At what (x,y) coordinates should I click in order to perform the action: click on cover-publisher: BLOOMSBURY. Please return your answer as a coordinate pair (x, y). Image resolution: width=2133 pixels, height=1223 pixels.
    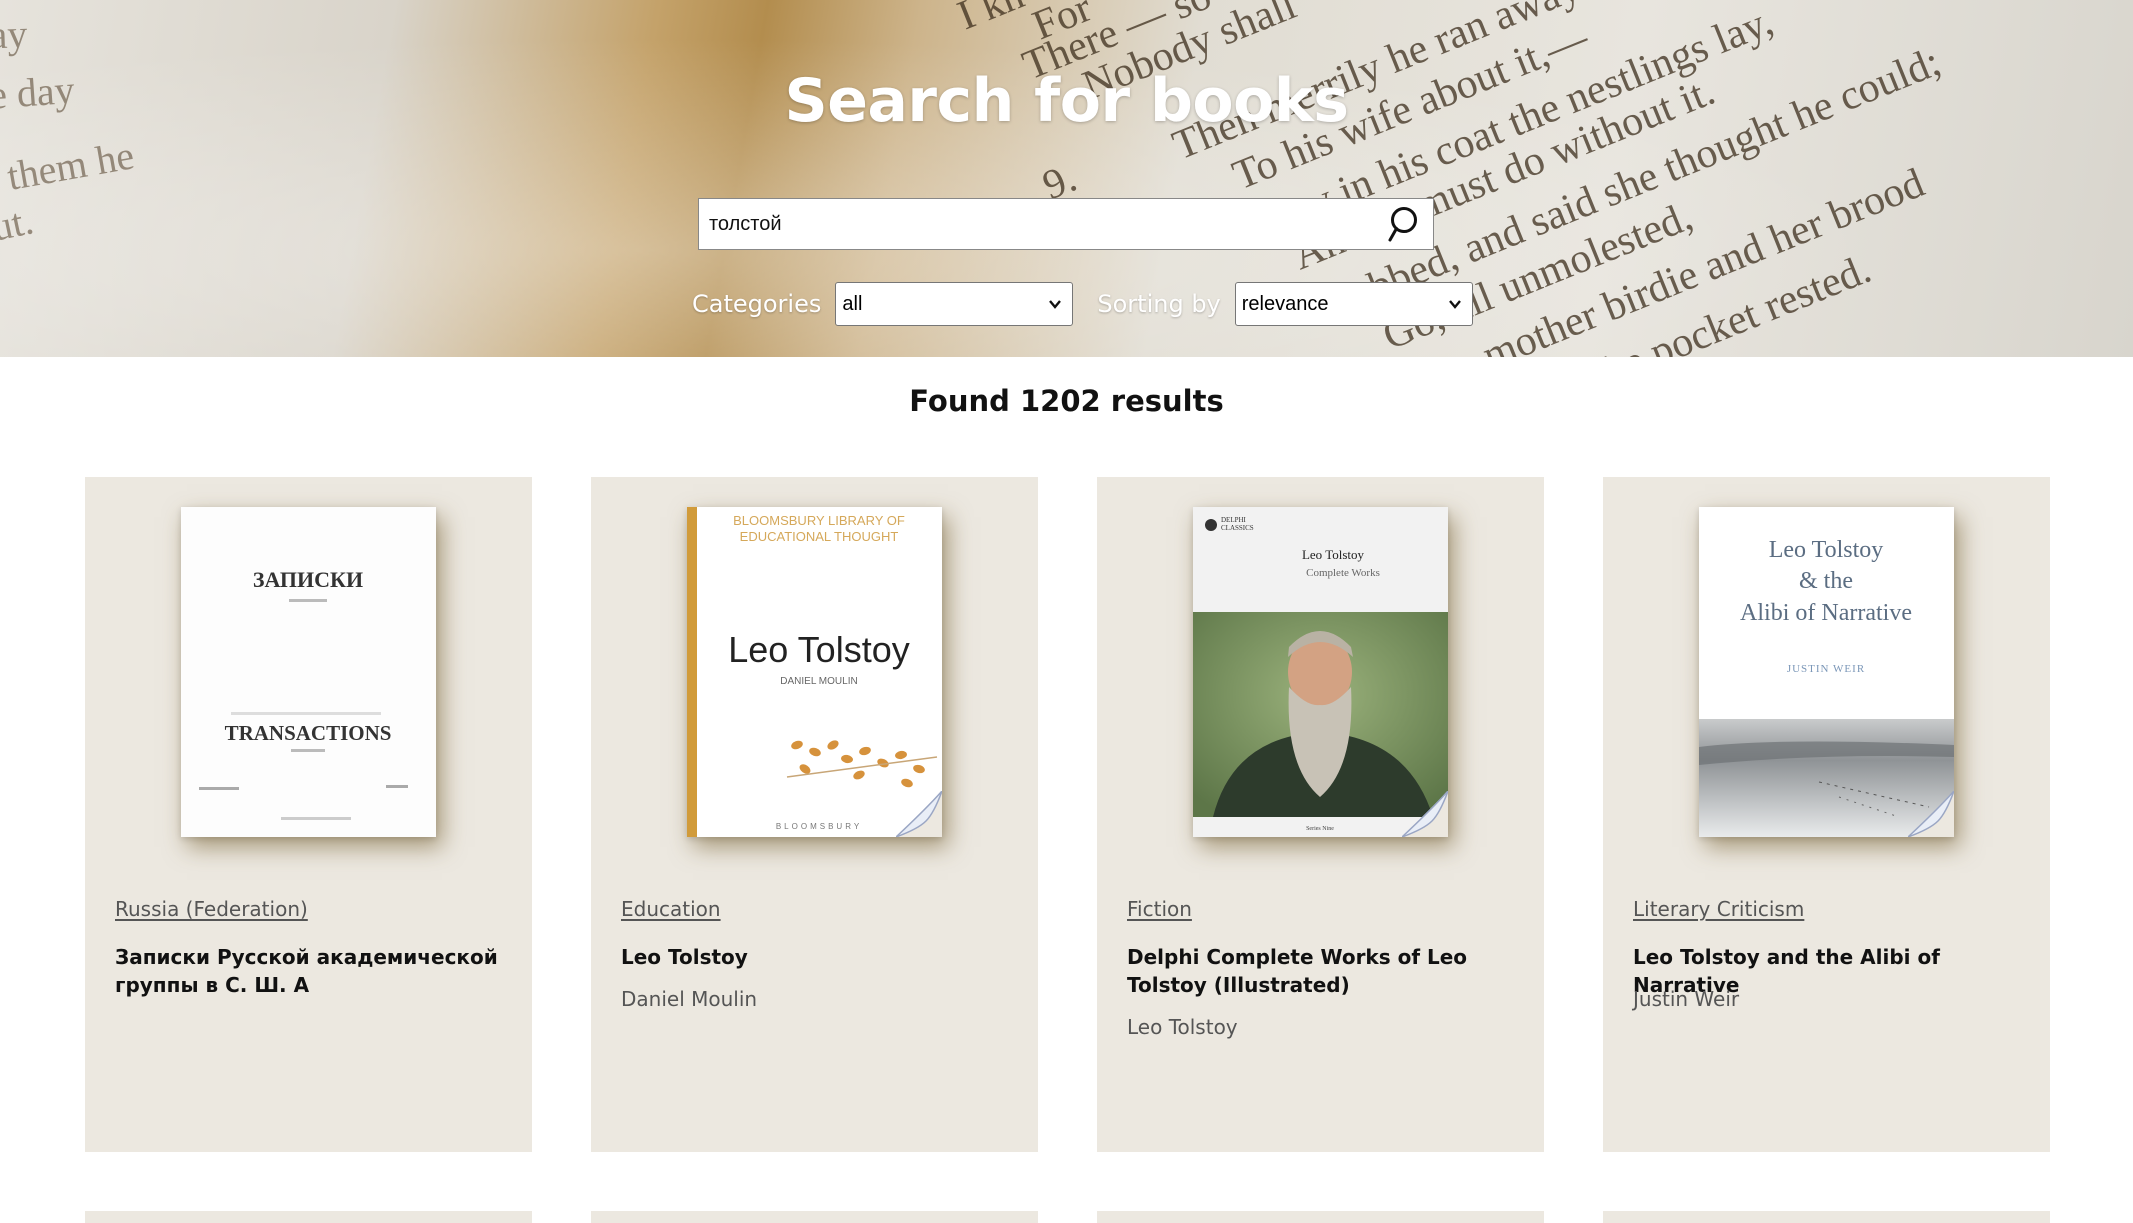
    Looking at the image, I should click on (819, 826).